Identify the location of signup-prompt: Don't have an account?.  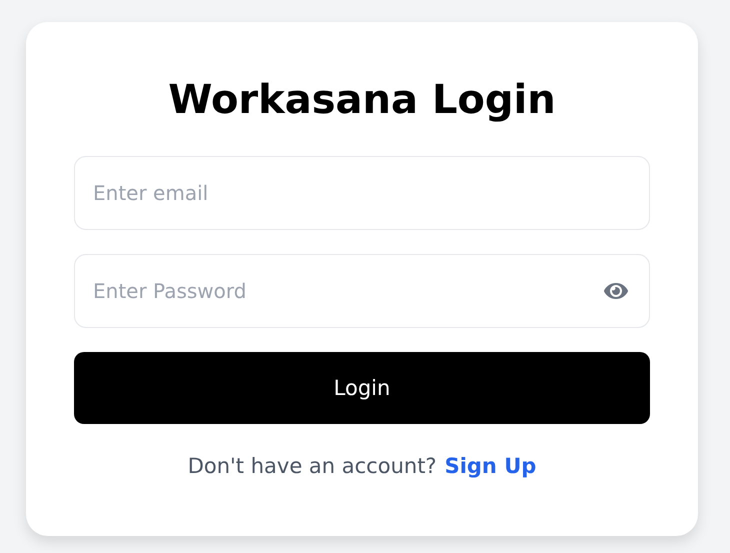
(312, 466).